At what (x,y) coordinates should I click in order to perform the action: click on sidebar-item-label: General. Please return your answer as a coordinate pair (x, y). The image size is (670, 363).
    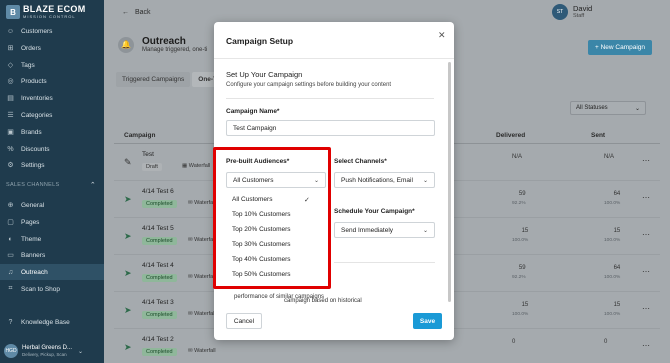
    Looking at the image, I should click on (33, 205).